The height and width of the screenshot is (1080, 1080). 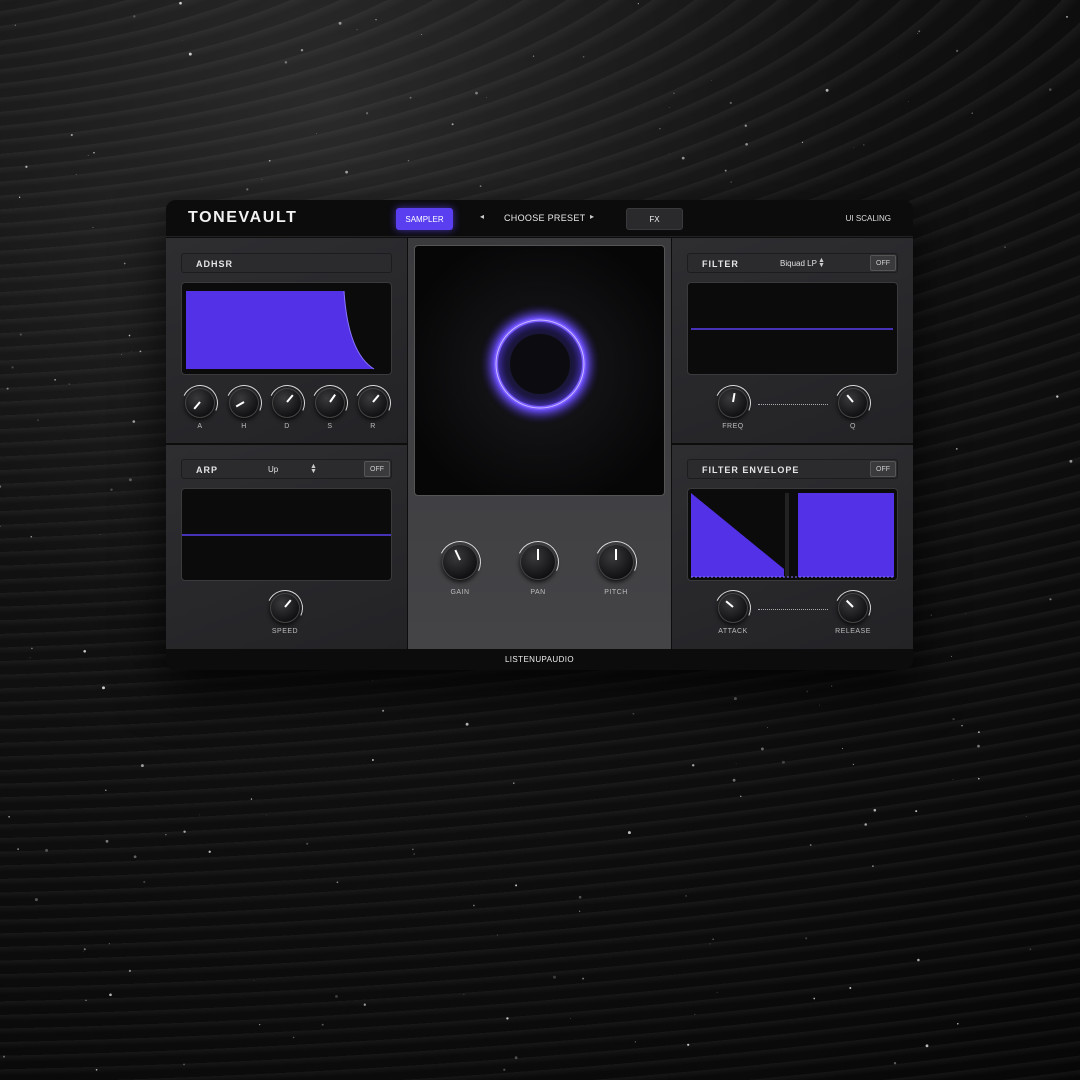 I want to click on fx-tab-button: FX, so click(x=654, y=219).